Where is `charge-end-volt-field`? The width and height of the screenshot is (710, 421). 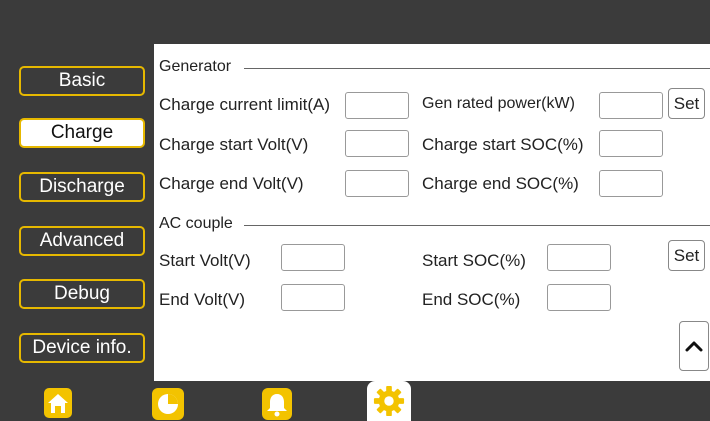 charge-end-volt-field is located at coordinates (377, 183).